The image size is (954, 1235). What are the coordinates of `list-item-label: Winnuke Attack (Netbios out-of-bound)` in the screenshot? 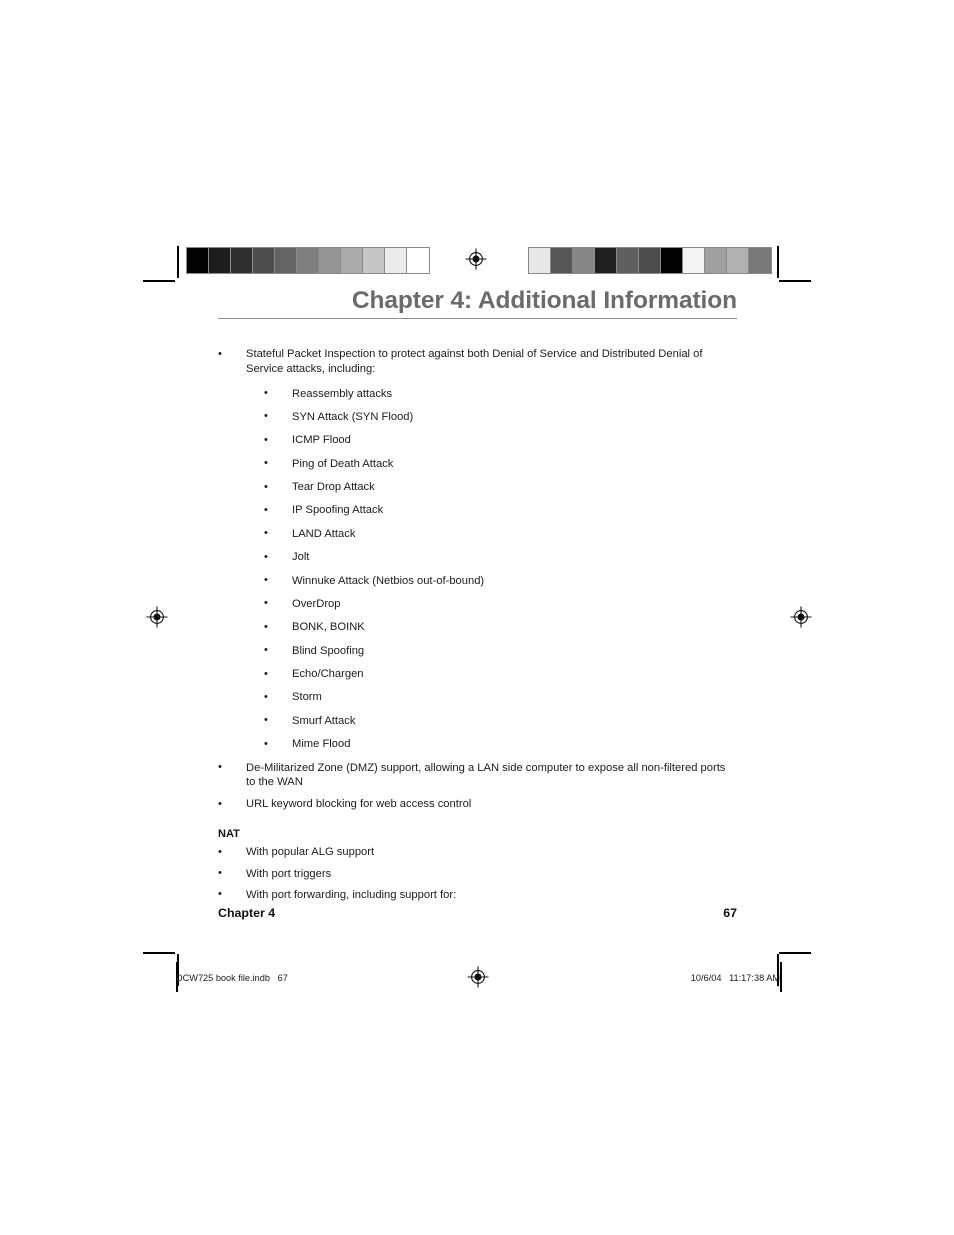 It's located at (388, 580).